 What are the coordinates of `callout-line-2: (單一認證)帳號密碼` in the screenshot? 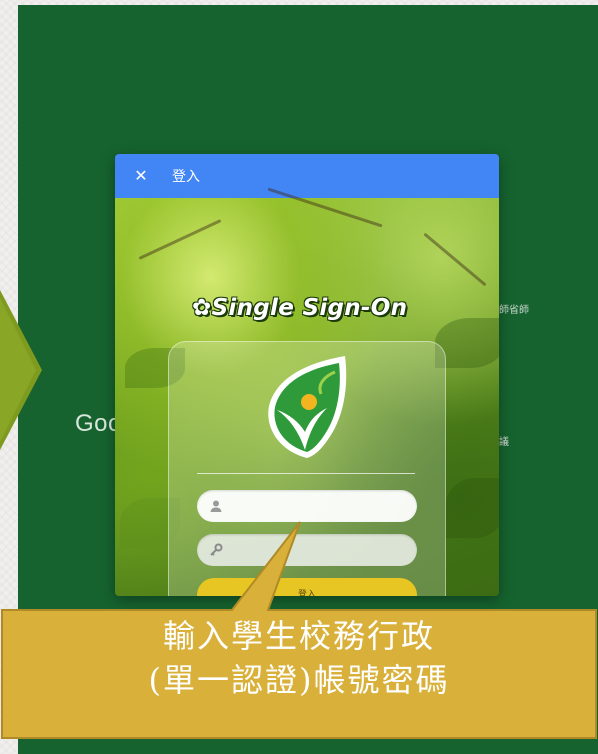 It's located at (299, 680).